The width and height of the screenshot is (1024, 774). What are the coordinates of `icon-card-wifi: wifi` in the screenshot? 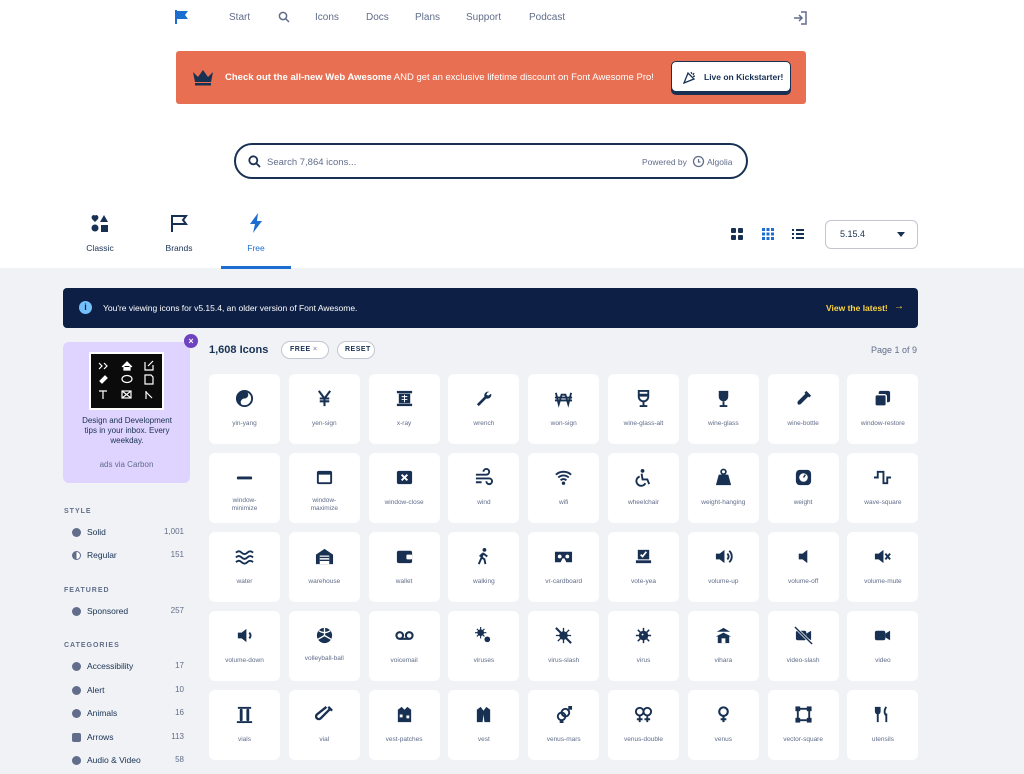 It's located at (564, 488).